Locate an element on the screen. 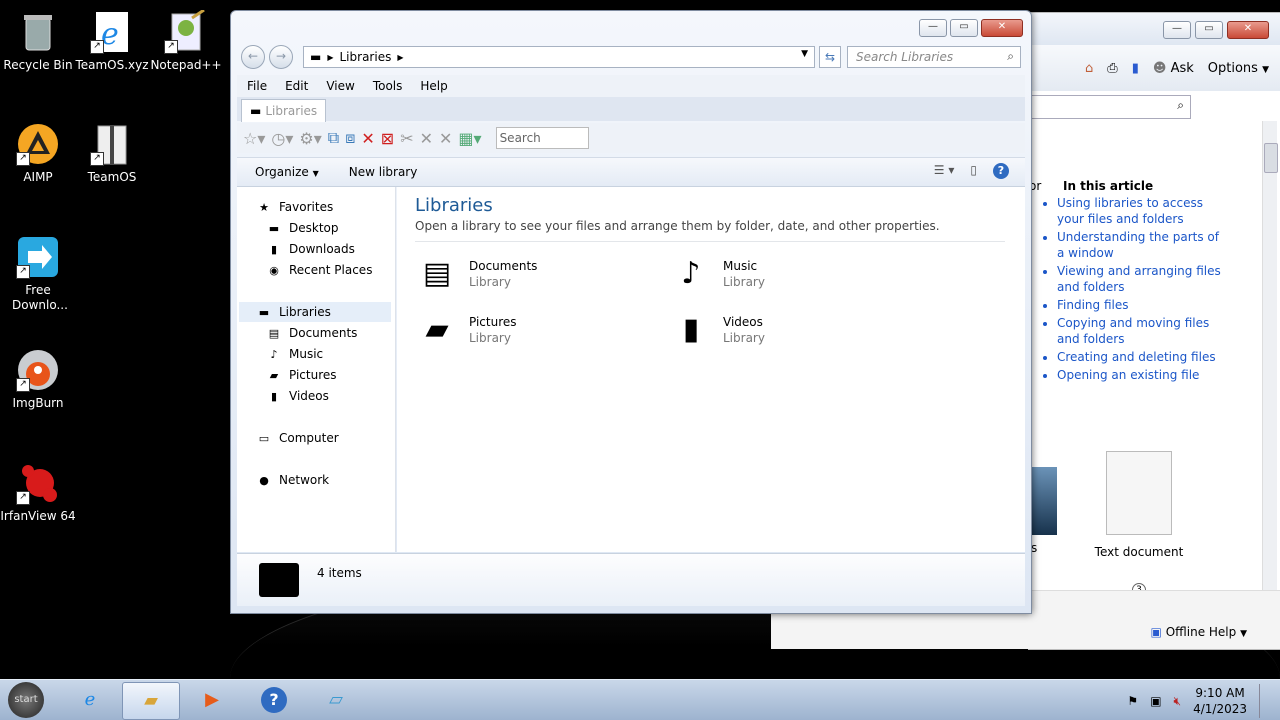 The image size is (1280, 720). ask-button: ☻ Ask is located at coordinates (1173, 68).